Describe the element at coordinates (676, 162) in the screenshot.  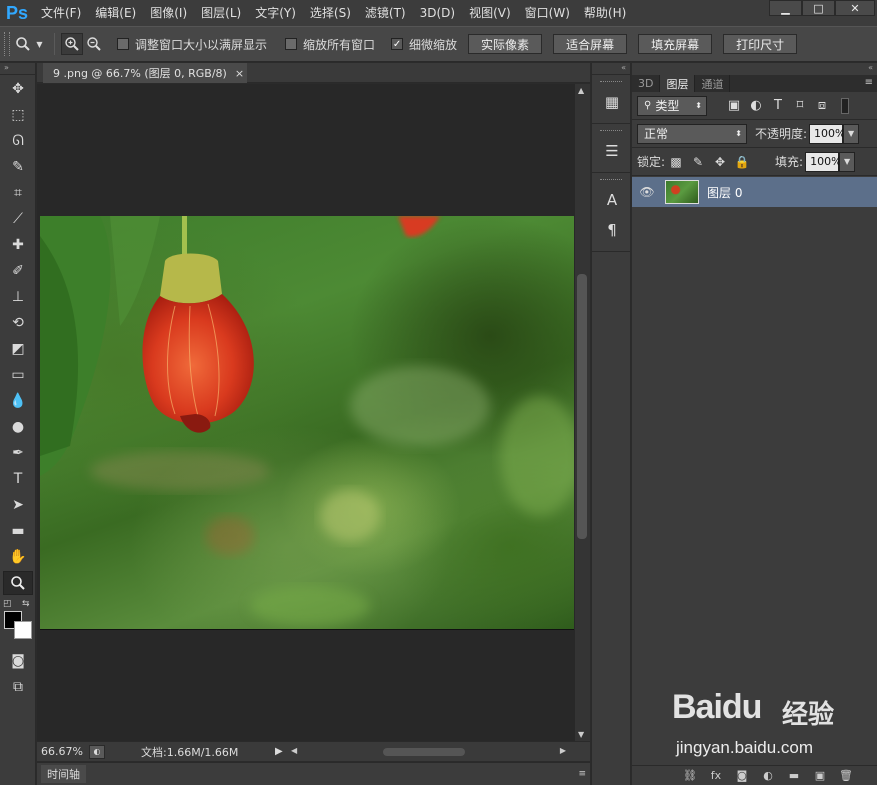
I see `lock-transparency-icon: ▩` at that location.